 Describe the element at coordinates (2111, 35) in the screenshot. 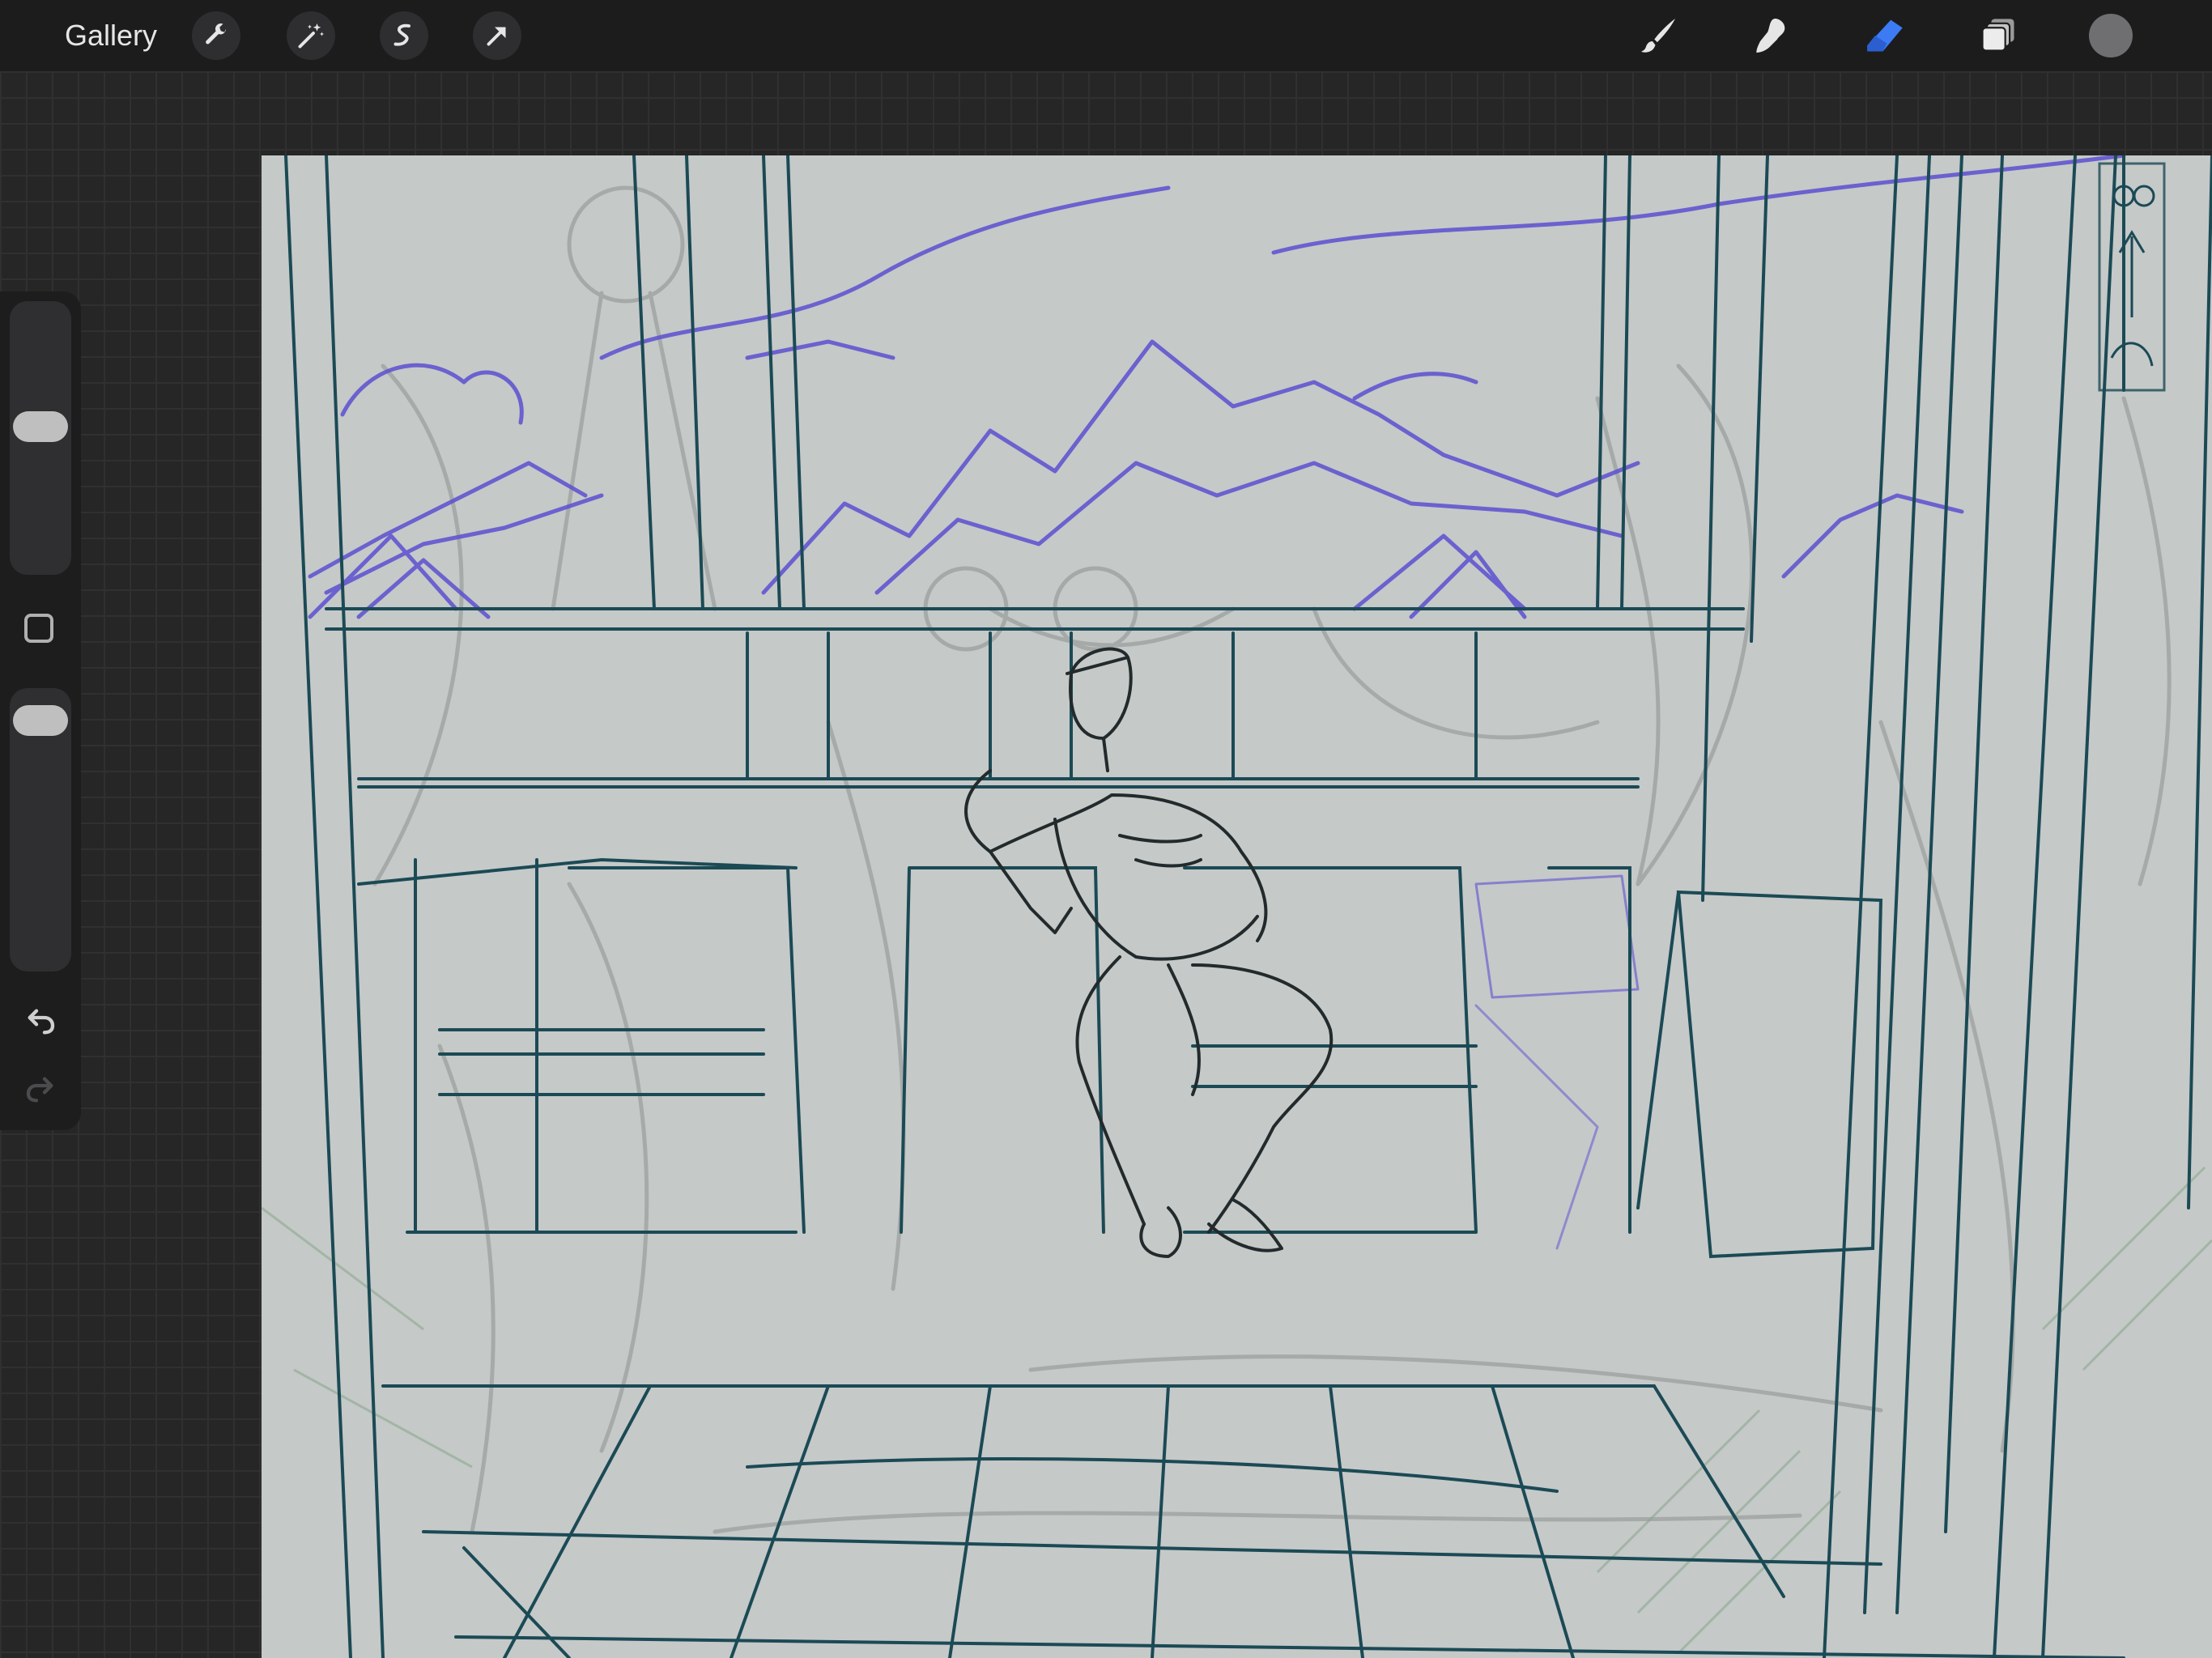

I see `color-picker-button` at that location.